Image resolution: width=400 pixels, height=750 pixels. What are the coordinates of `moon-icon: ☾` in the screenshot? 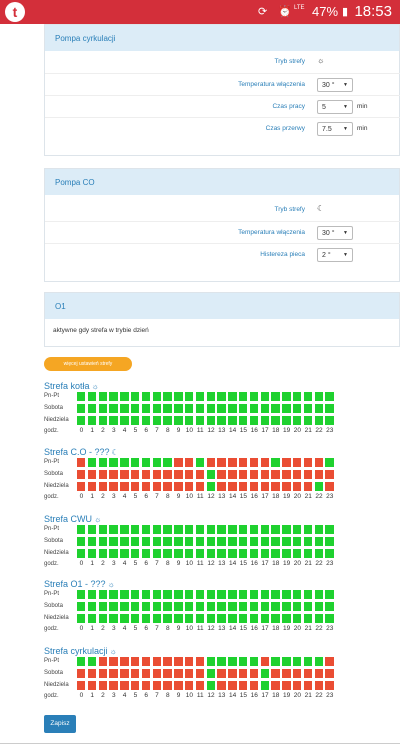 It's located at (320, 208).